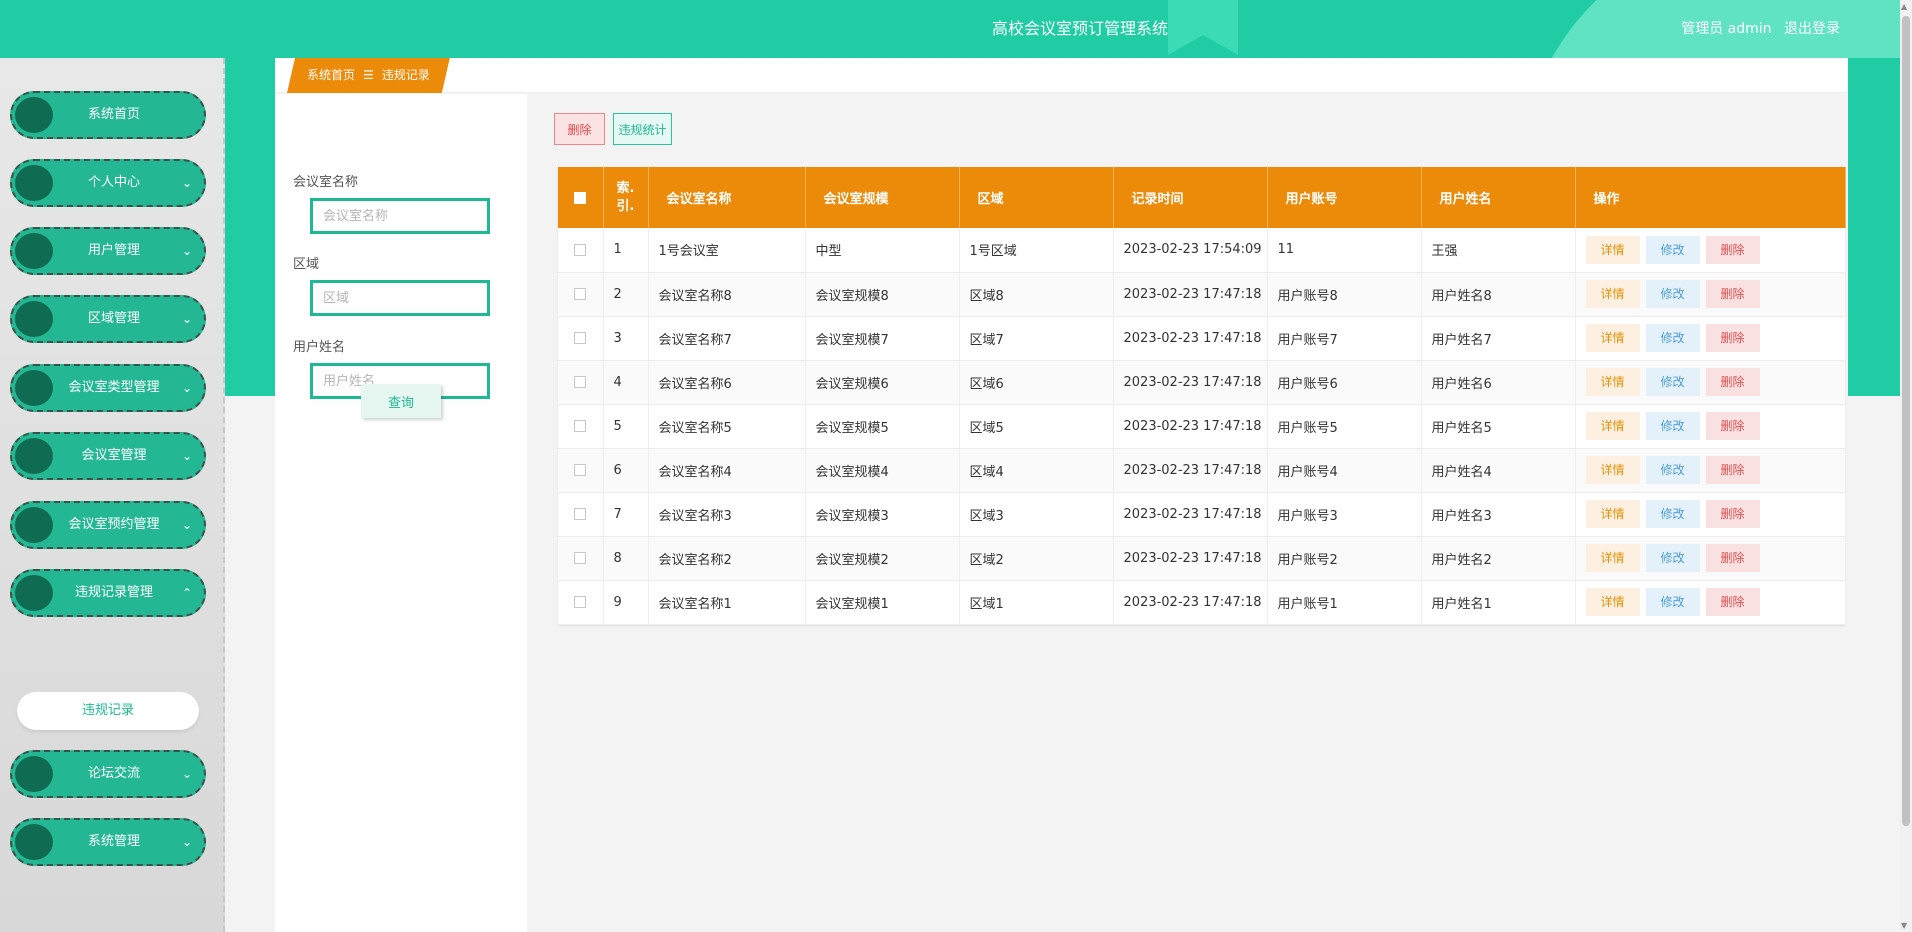 This screenshot has height=932, width=1912. What do you see at coordinates (1904, 925) in the screenshot?
I see `scroll-down-arrow-icon: ▼` at bounding box center [1904, 925].